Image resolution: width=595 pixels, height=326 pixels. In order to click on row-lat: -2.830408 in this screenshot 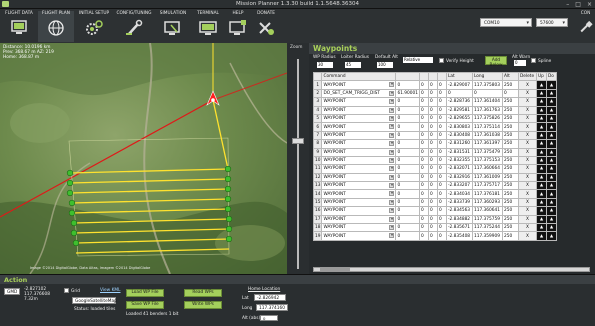, I will do `click(459, 135)`.